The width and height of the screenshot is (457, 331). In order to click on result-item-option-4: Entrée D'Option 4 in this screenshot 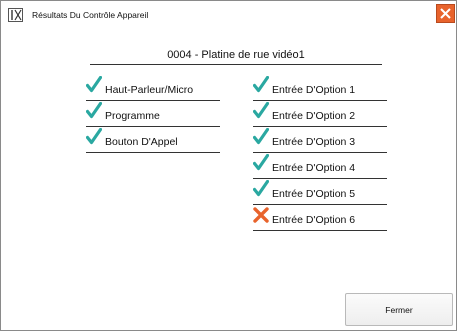, I will do `click(319, 166)`.